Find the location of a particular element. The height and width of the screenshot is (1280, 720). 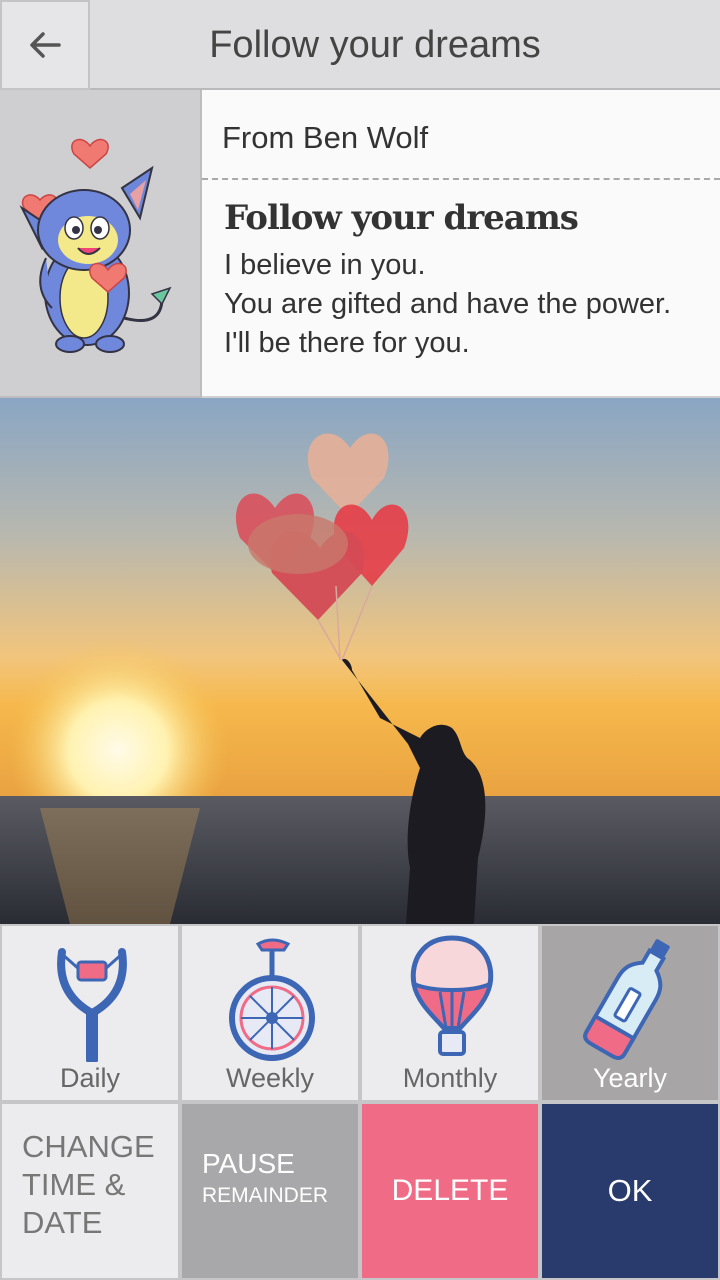

frequency-yearly: Yearly is located at coordinates (630, 1013).